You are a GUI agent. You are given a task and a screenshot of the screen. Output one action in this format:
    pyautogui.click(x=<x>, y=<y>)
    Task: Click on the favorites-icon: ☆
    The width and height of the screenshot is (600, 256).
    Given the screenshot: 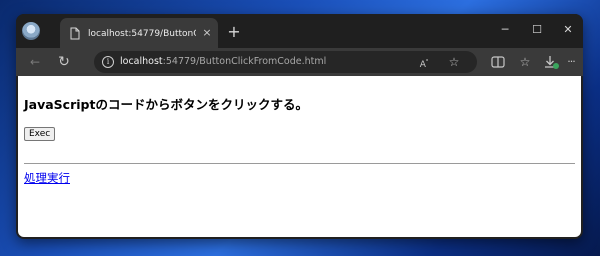 What is the action you would take?
    pyautogui.click(x=525, y=62)
    